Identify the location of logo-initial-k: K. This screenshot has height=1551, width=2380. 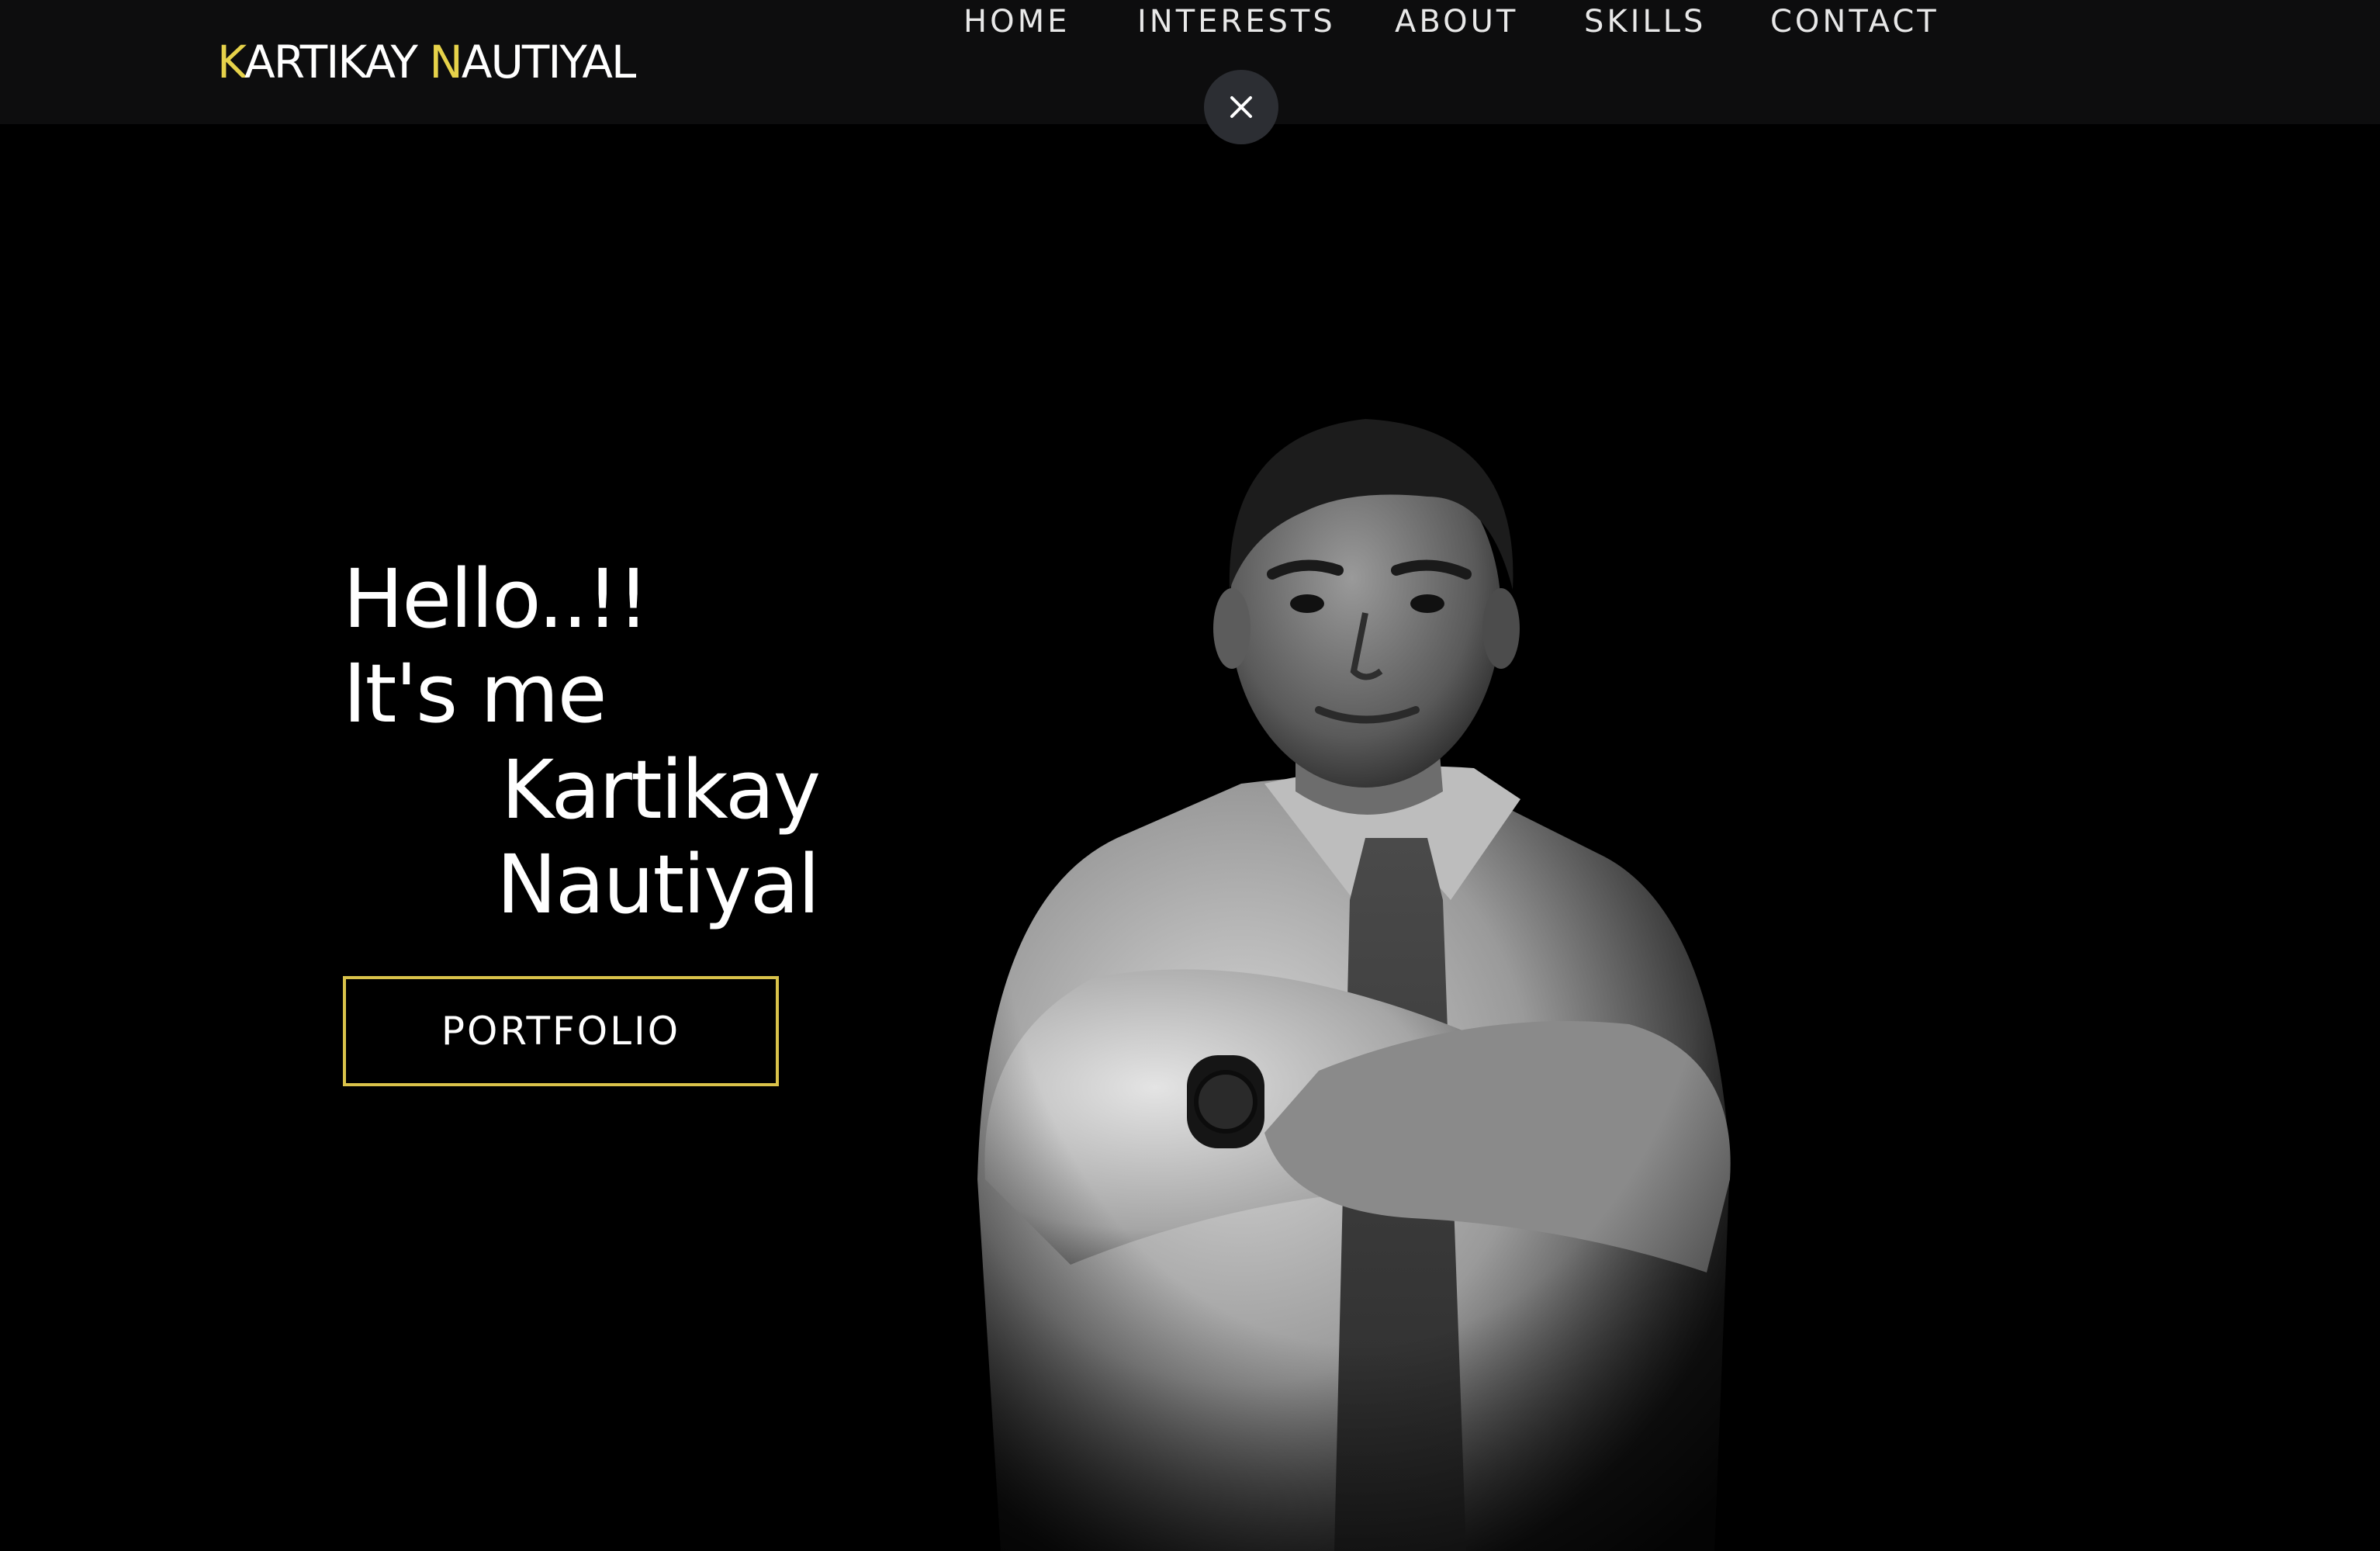
(232, 62).